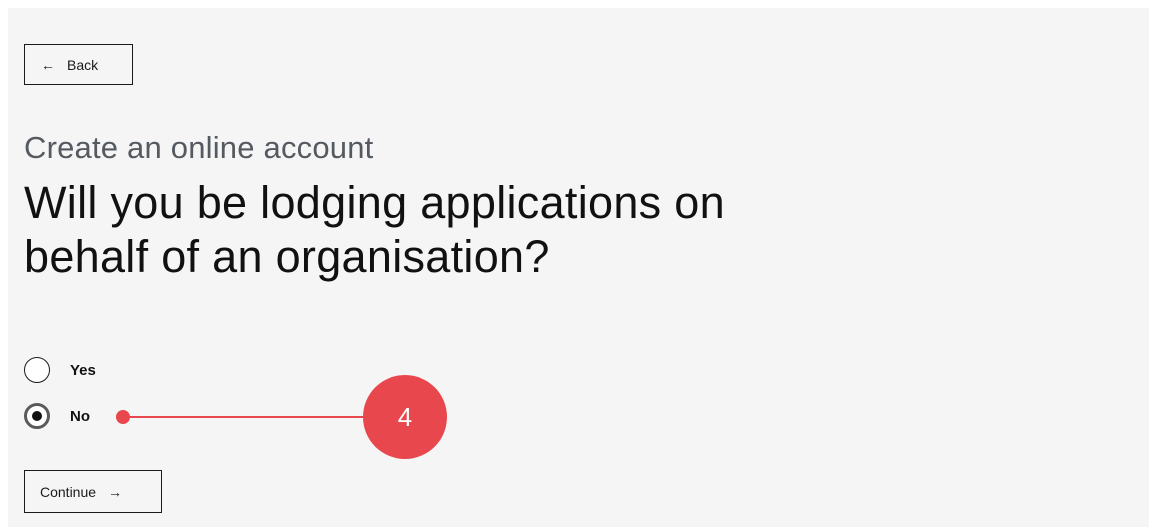  I want to click on annotation-line, so click(253, 417).